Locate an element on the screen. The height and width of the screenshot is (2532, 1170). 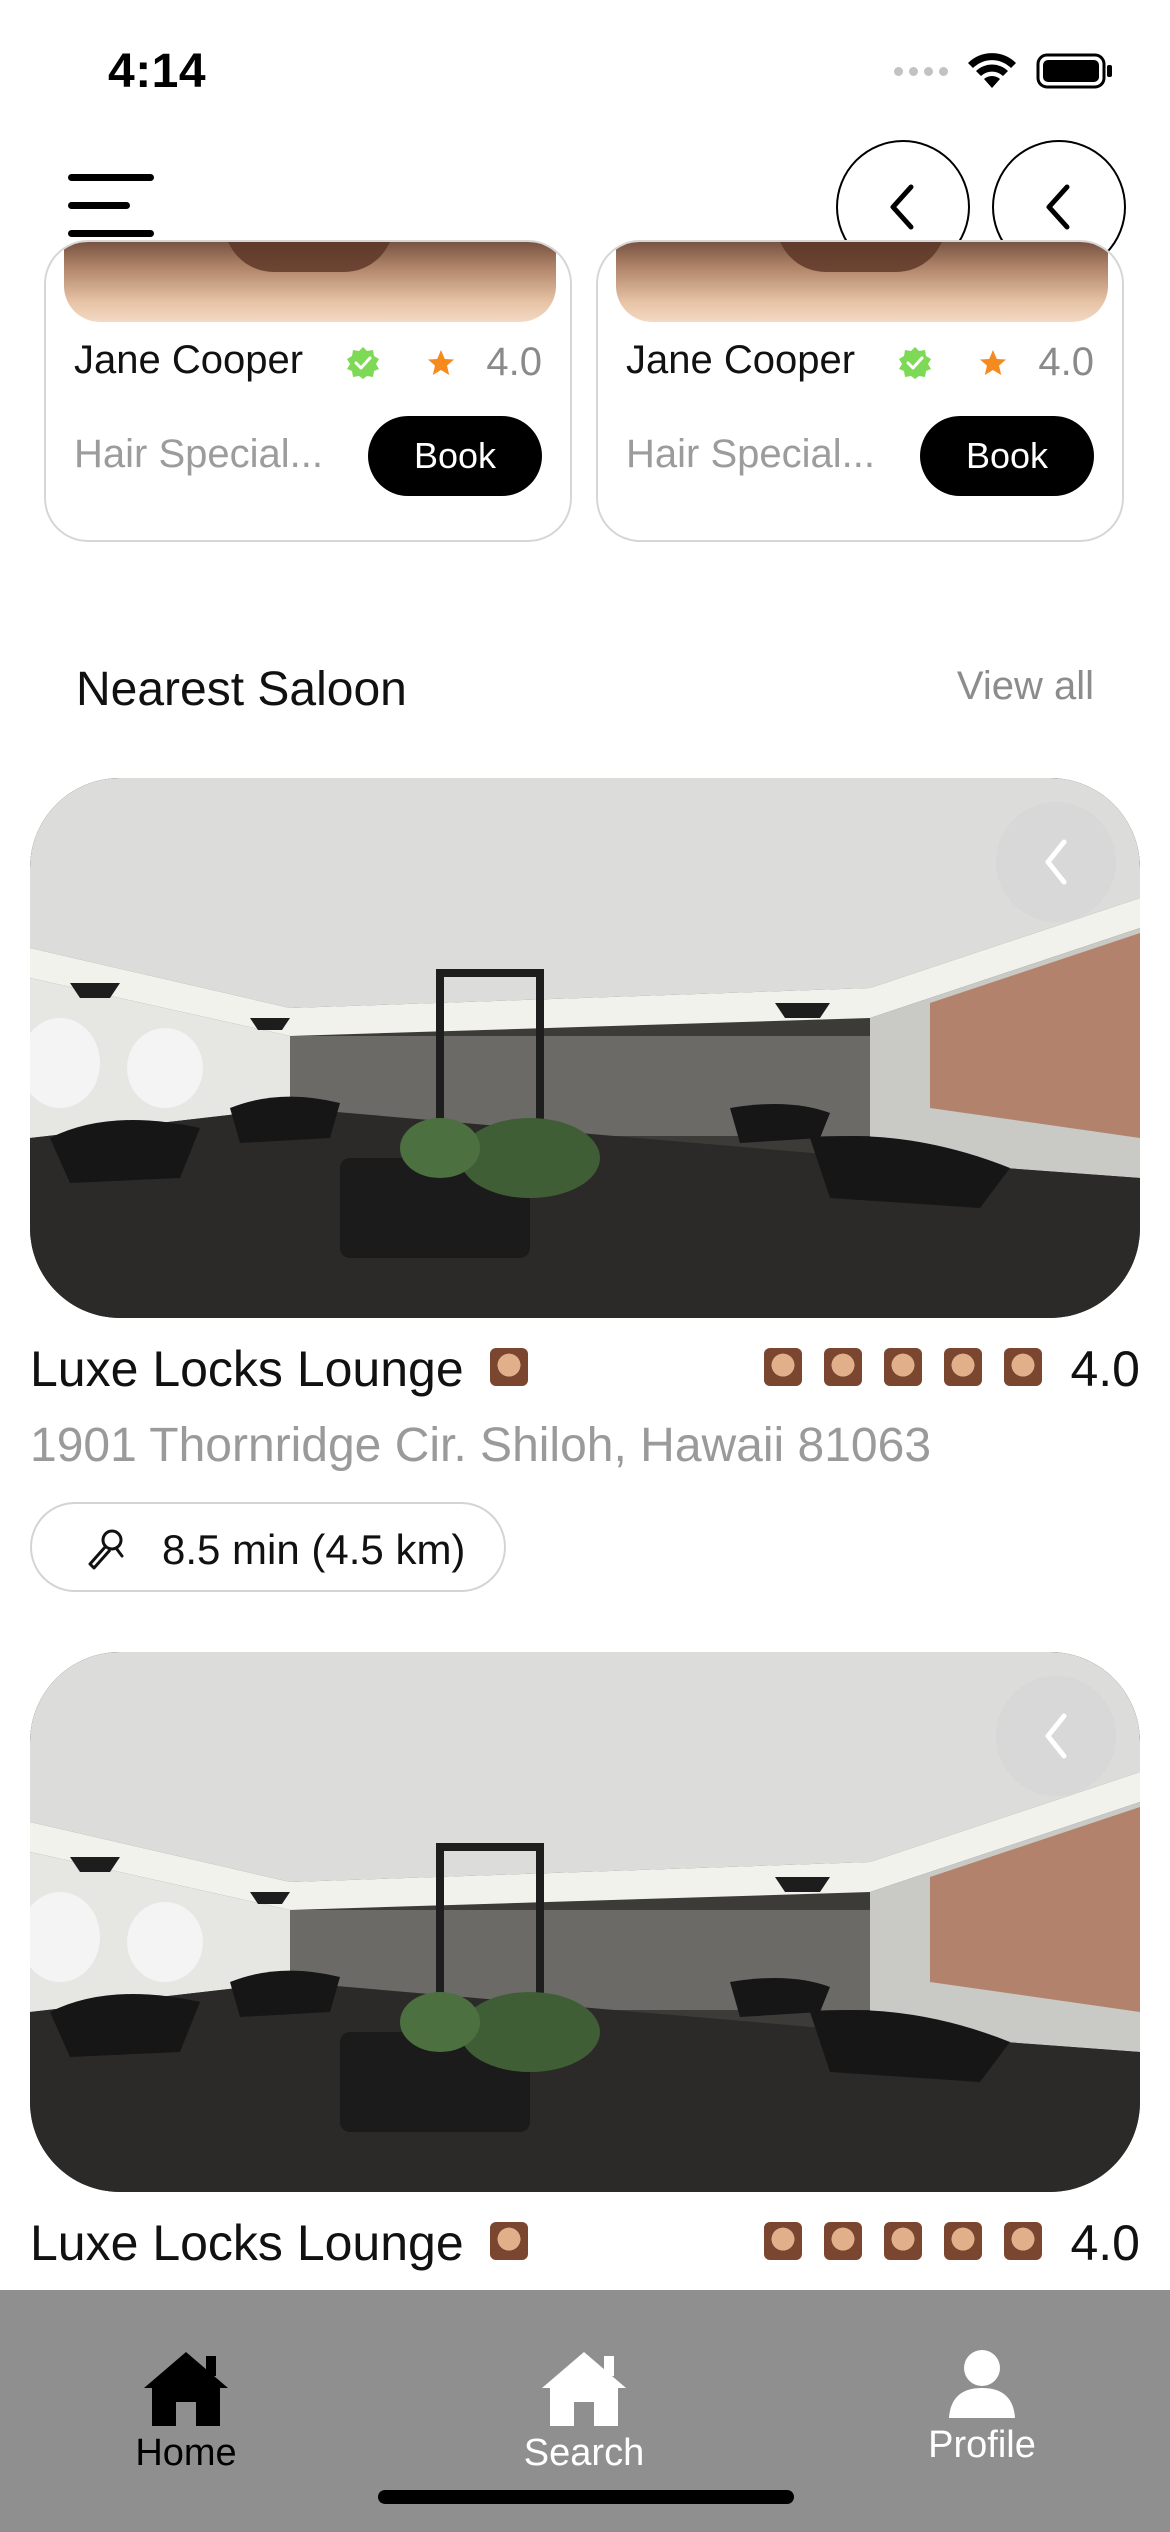
tab-profile-label: Profile is located at coordinates (982, 2445).